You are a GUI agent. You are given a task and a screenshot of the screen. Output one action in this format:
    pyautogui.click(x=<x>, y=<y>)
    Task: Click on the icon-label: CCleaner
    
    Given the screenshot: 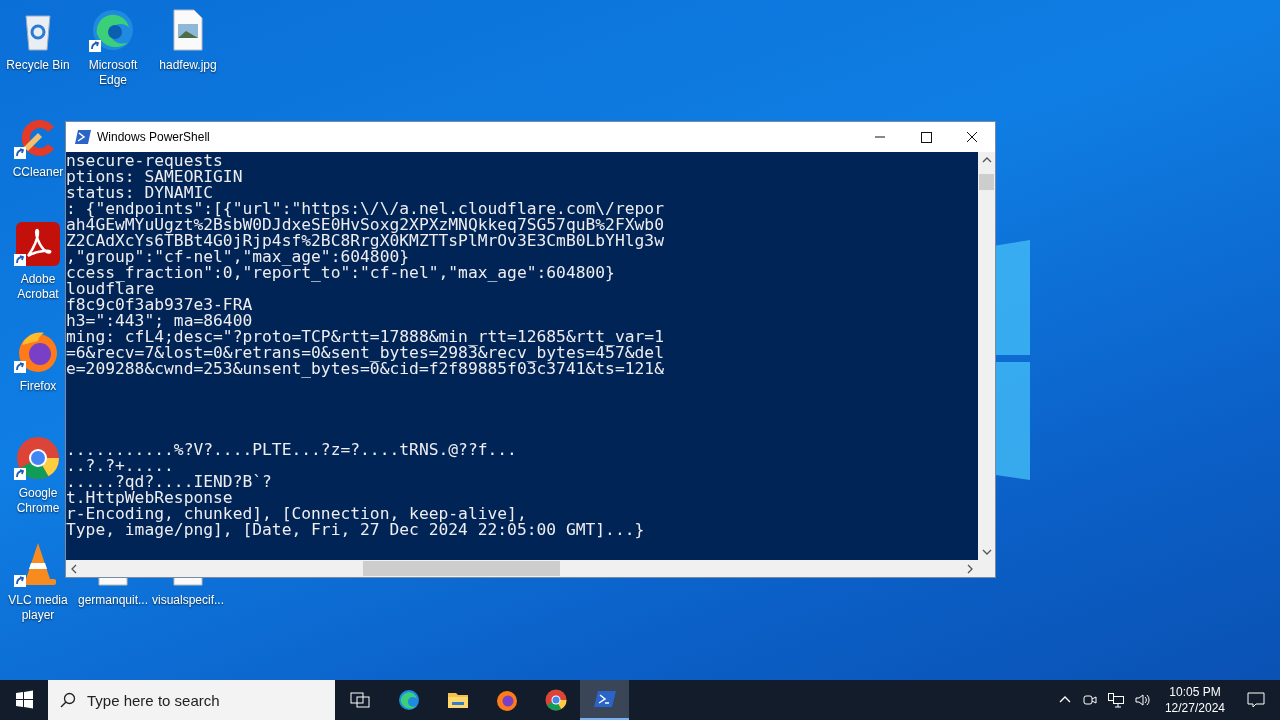 What is the action you would take?
    pyautogui.click(x=38, y=172)
    